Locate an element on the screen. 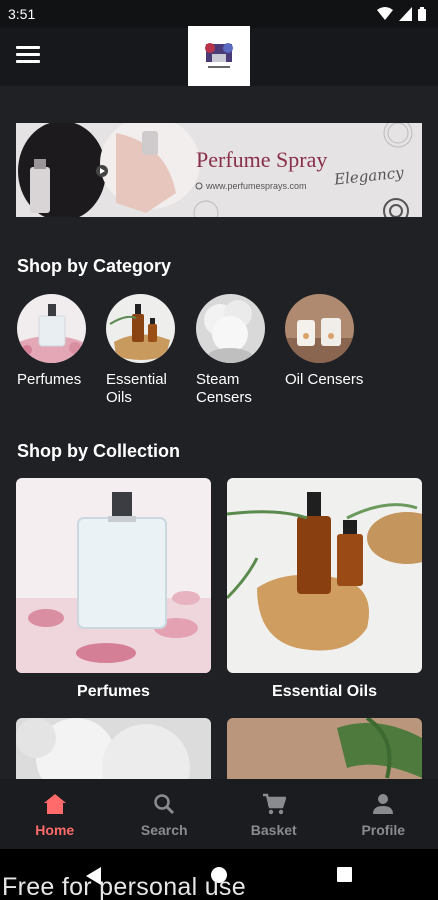 The height and width of the screenshot is (900, 438). collection-label: Essential Oils is located at coordinates (324, 691).